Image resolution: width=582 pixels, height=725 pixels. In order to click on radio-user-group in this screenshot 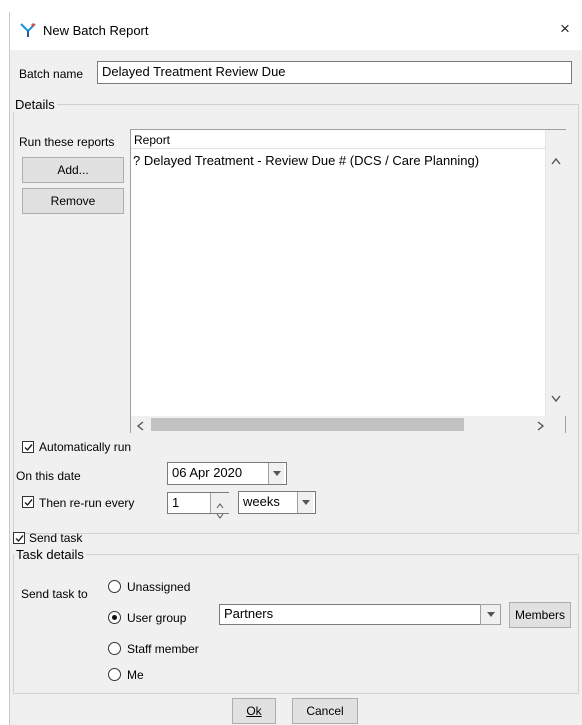, I will do `click(114, 617)`.